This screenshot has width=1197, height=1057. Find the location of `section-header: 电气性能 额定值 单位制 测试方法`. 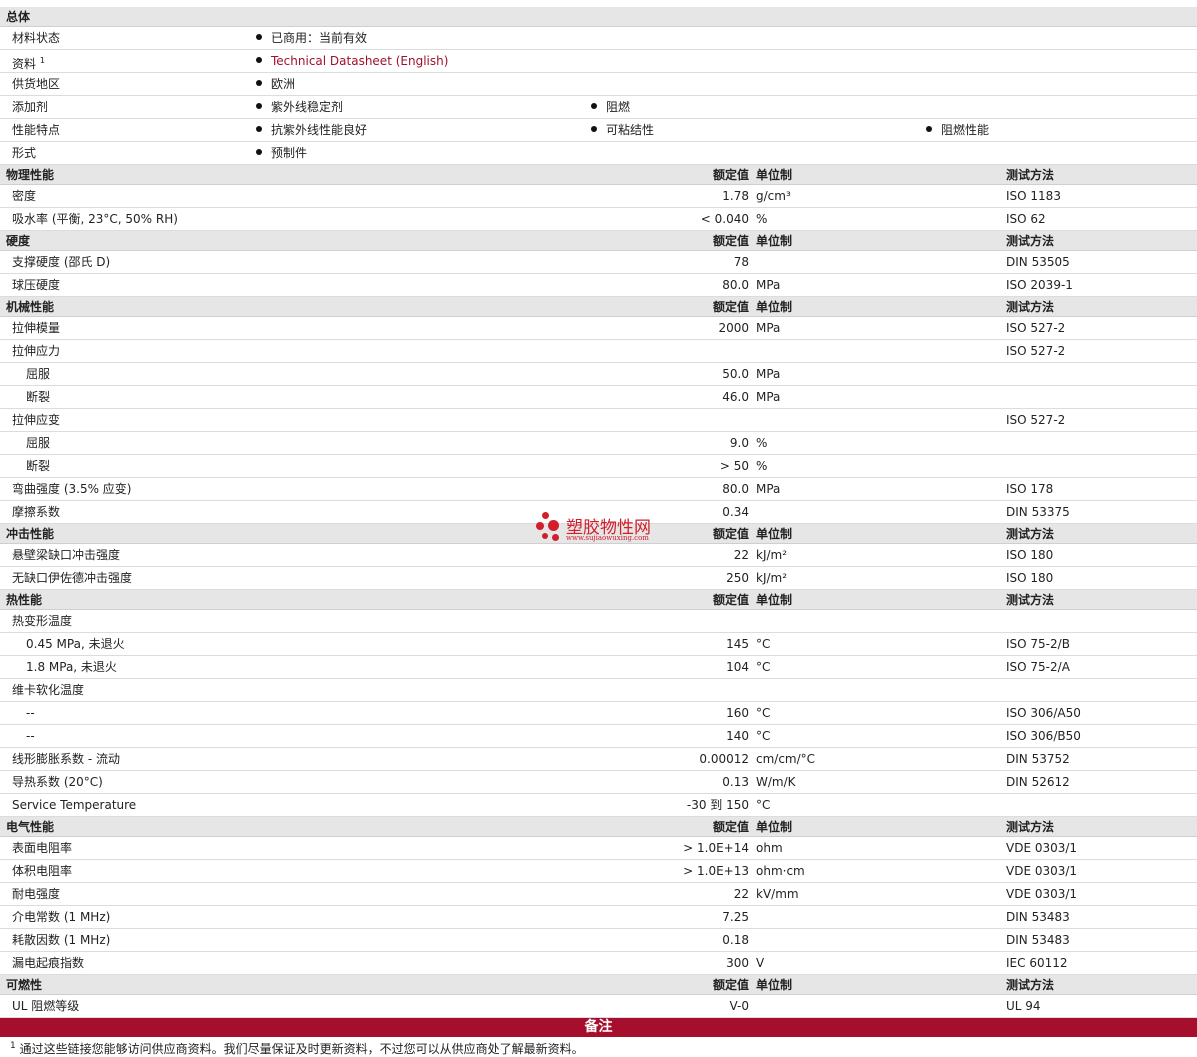

section-header: 电气性能 额定值 单位制 测试方法 is located at coordinates (598, 827).